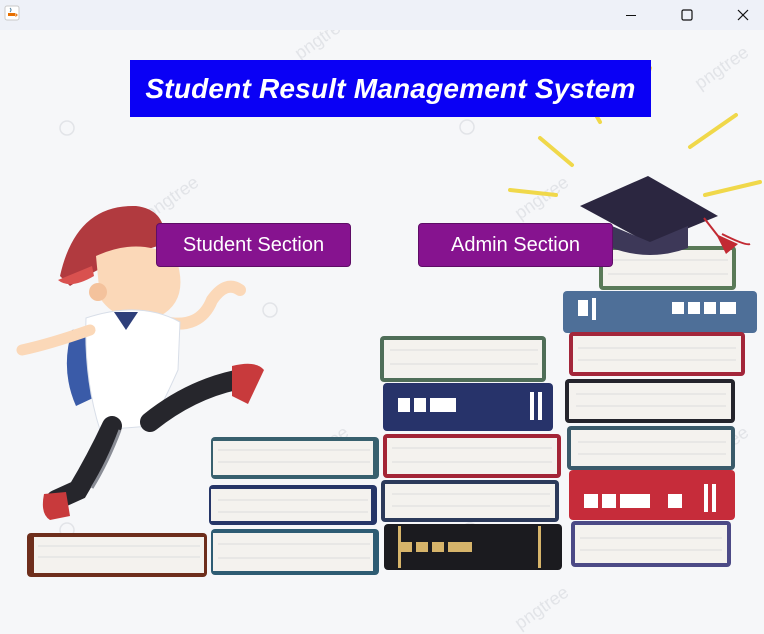 Image resolution: width=764 pixels, height=634 pixels. Describe the element at coordinates (515, 245) in the screenshot. I see `admin-section-button: Admin Section` at that location.